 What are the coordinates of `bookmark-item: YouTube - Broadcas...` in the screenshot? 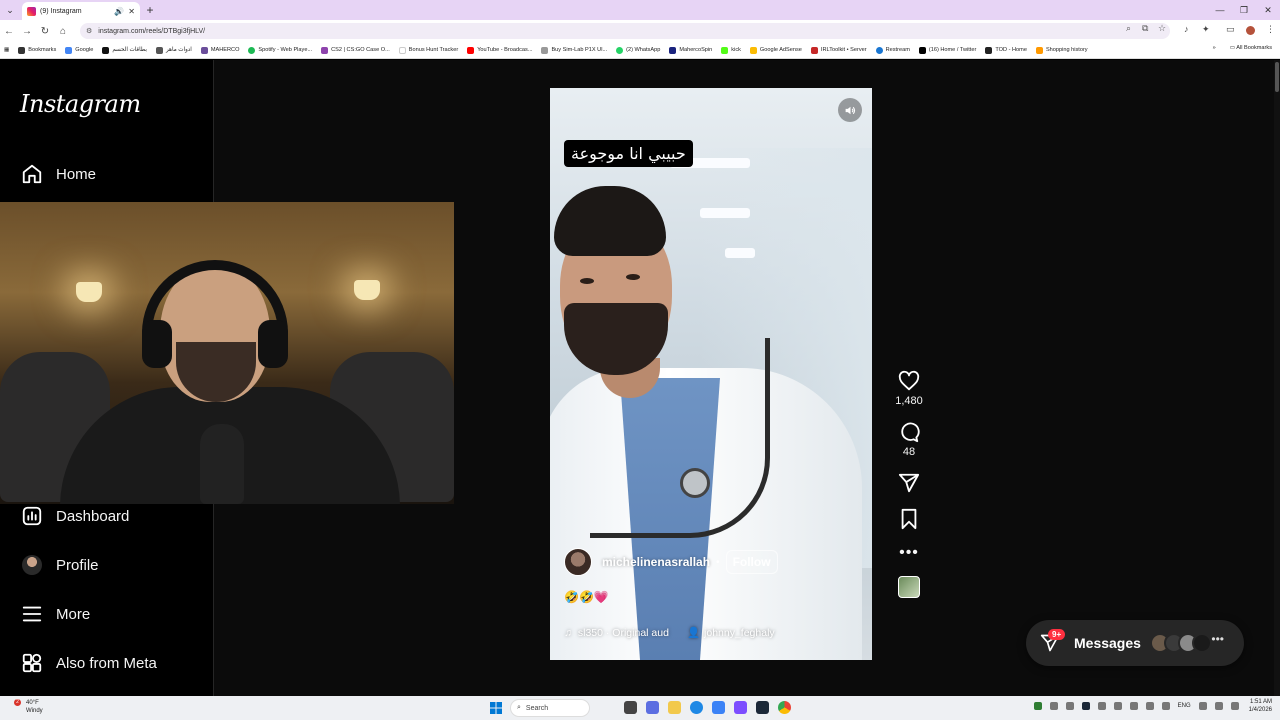 It's located at (499, 50).